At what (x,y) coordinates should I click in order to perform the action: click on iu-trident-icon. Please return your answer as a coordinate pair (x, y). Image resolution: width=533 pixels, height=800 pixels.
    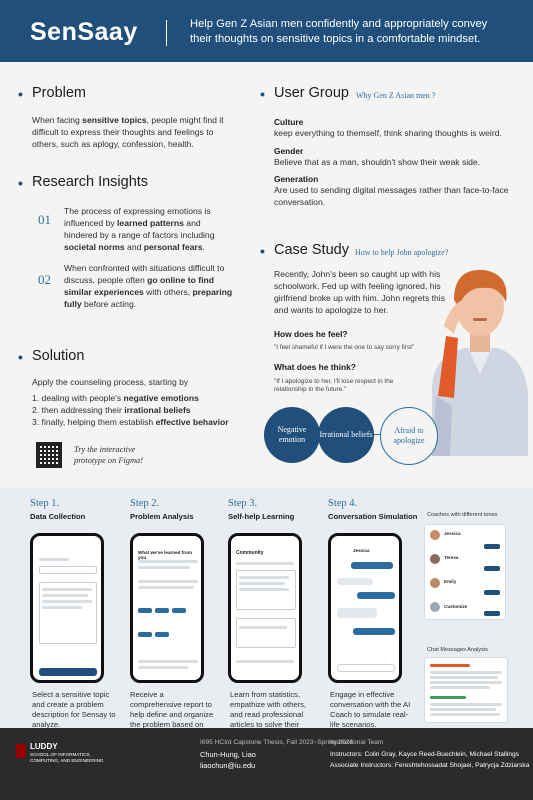
    Looking at the image, I should click on (21, 751).